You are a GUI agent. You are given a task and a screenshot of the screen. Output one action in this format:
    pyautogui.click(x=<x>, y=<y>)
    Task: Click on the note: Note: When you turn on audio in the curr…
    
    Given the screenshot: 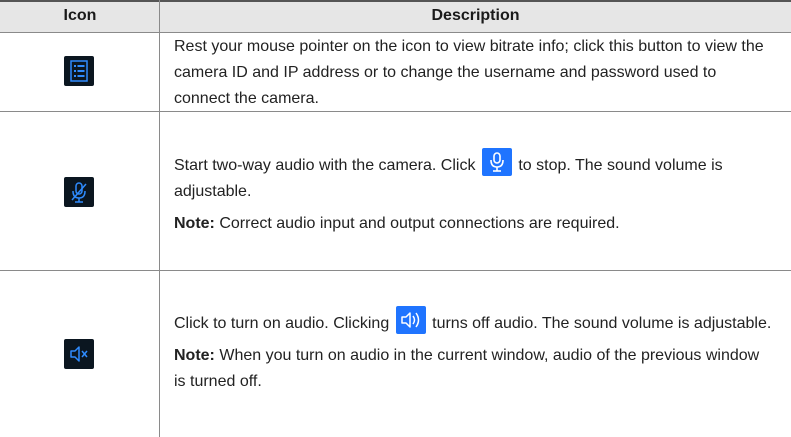 What is the action you would take?
    pyautogui.click(x=474, y=369)
    